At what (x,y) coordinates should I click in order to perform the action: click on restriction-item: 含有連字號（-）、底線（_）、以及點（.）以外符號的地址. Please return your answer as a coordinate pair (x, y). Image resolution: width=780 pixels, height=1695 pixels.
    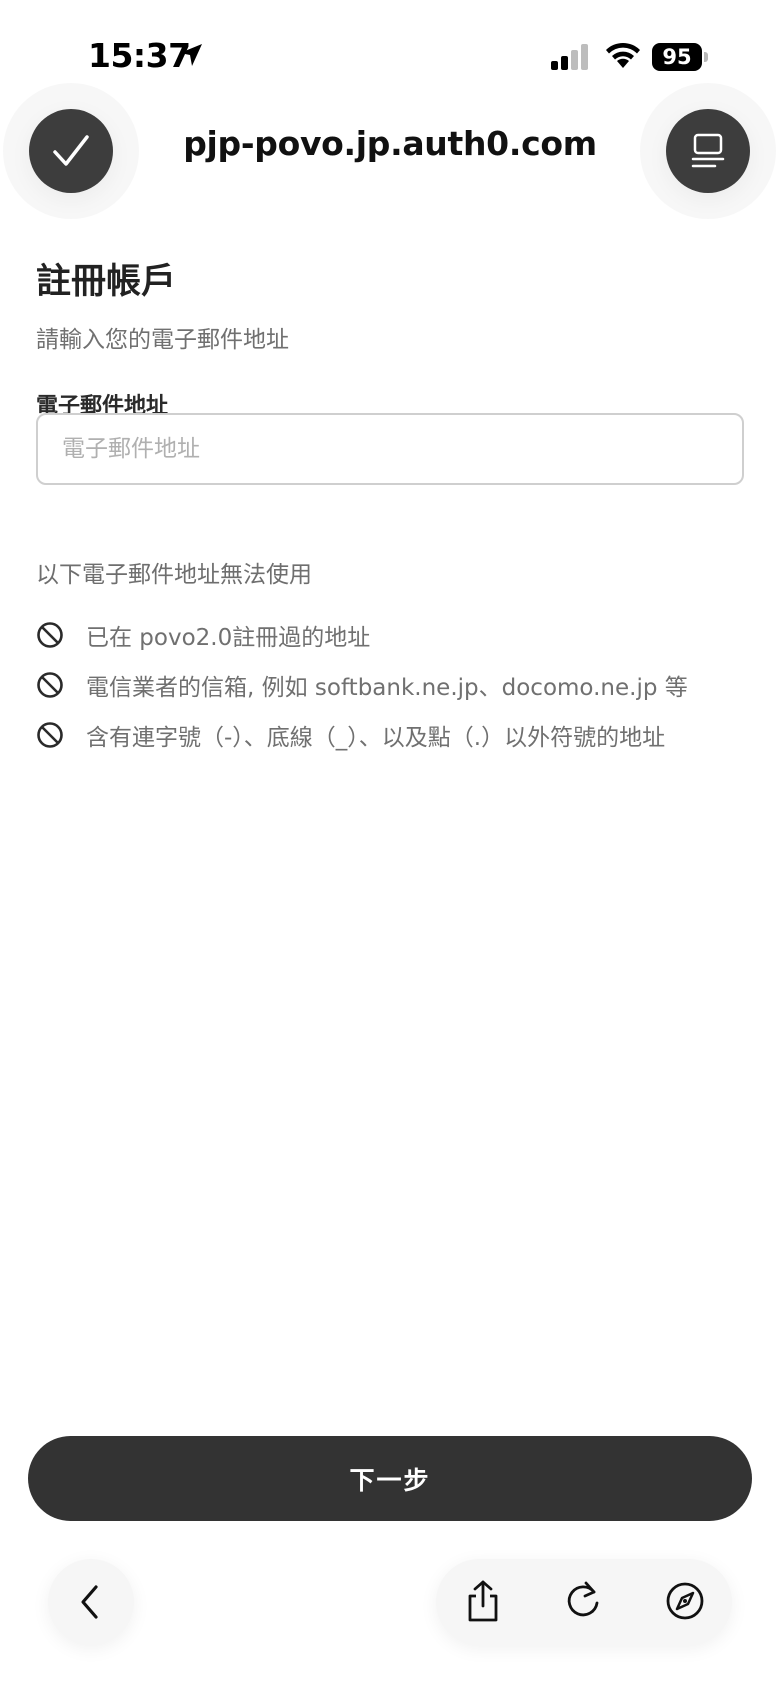
    Looking at the image, I should click on (396, 735).